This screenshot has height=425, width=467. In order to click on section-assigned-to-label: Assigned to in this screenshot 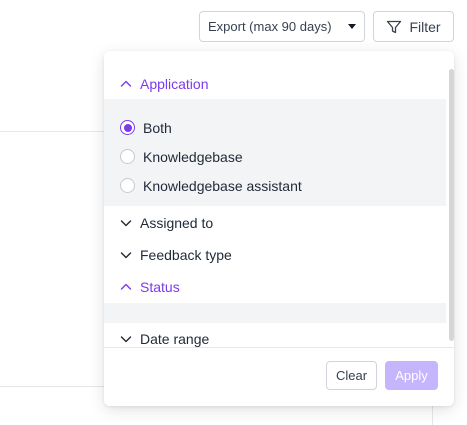, I will do `click(177, 223)`.